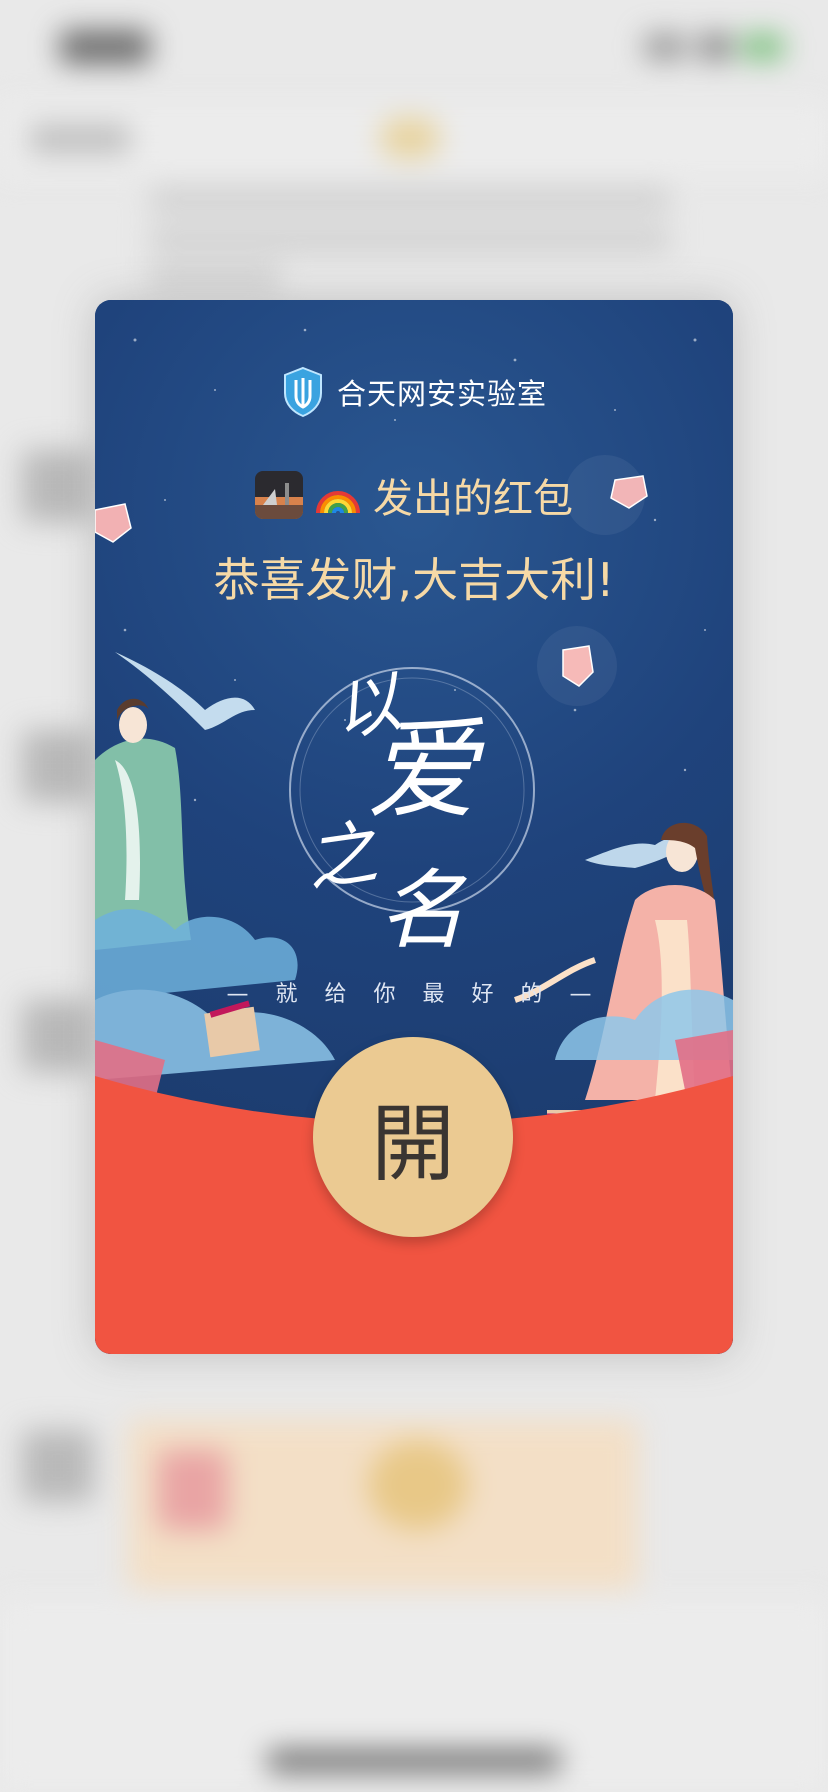 The image size is (828, 1792). I want to click on nav-back-button, so click(80, 139).